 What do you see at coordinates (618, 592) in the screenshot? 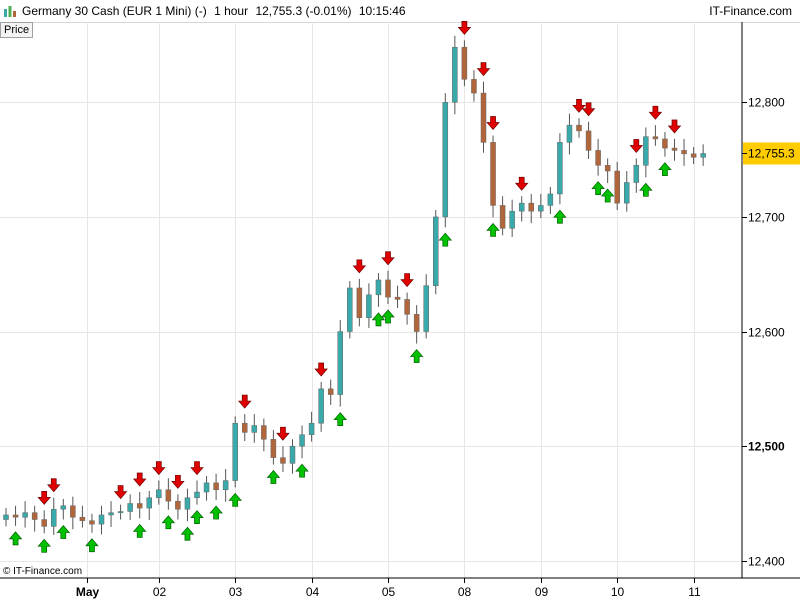
I see `x-tick-label: 10` at bounding box center [618, 592].